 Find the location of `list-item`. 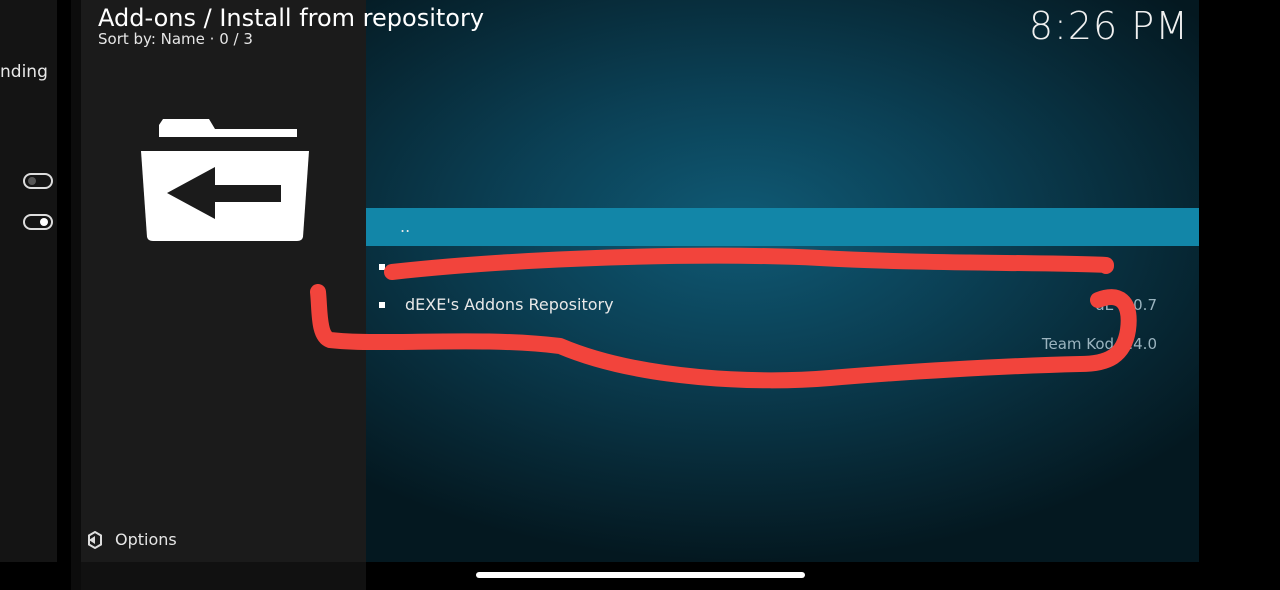

list-item is located at coordinates (782, 267).